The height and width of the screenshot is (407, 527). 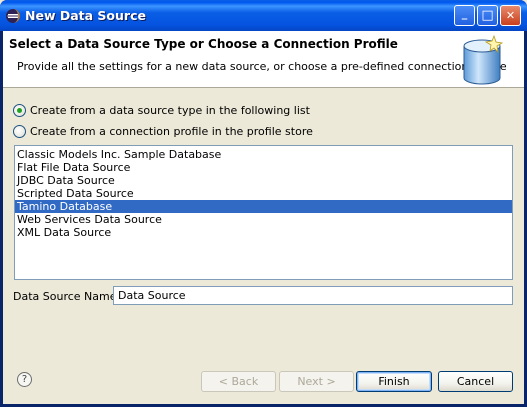 What do you see at coordinates (263, 232) in the screenshot?
I see `list-item: XML Data Source` at bounding box center [263, 232].